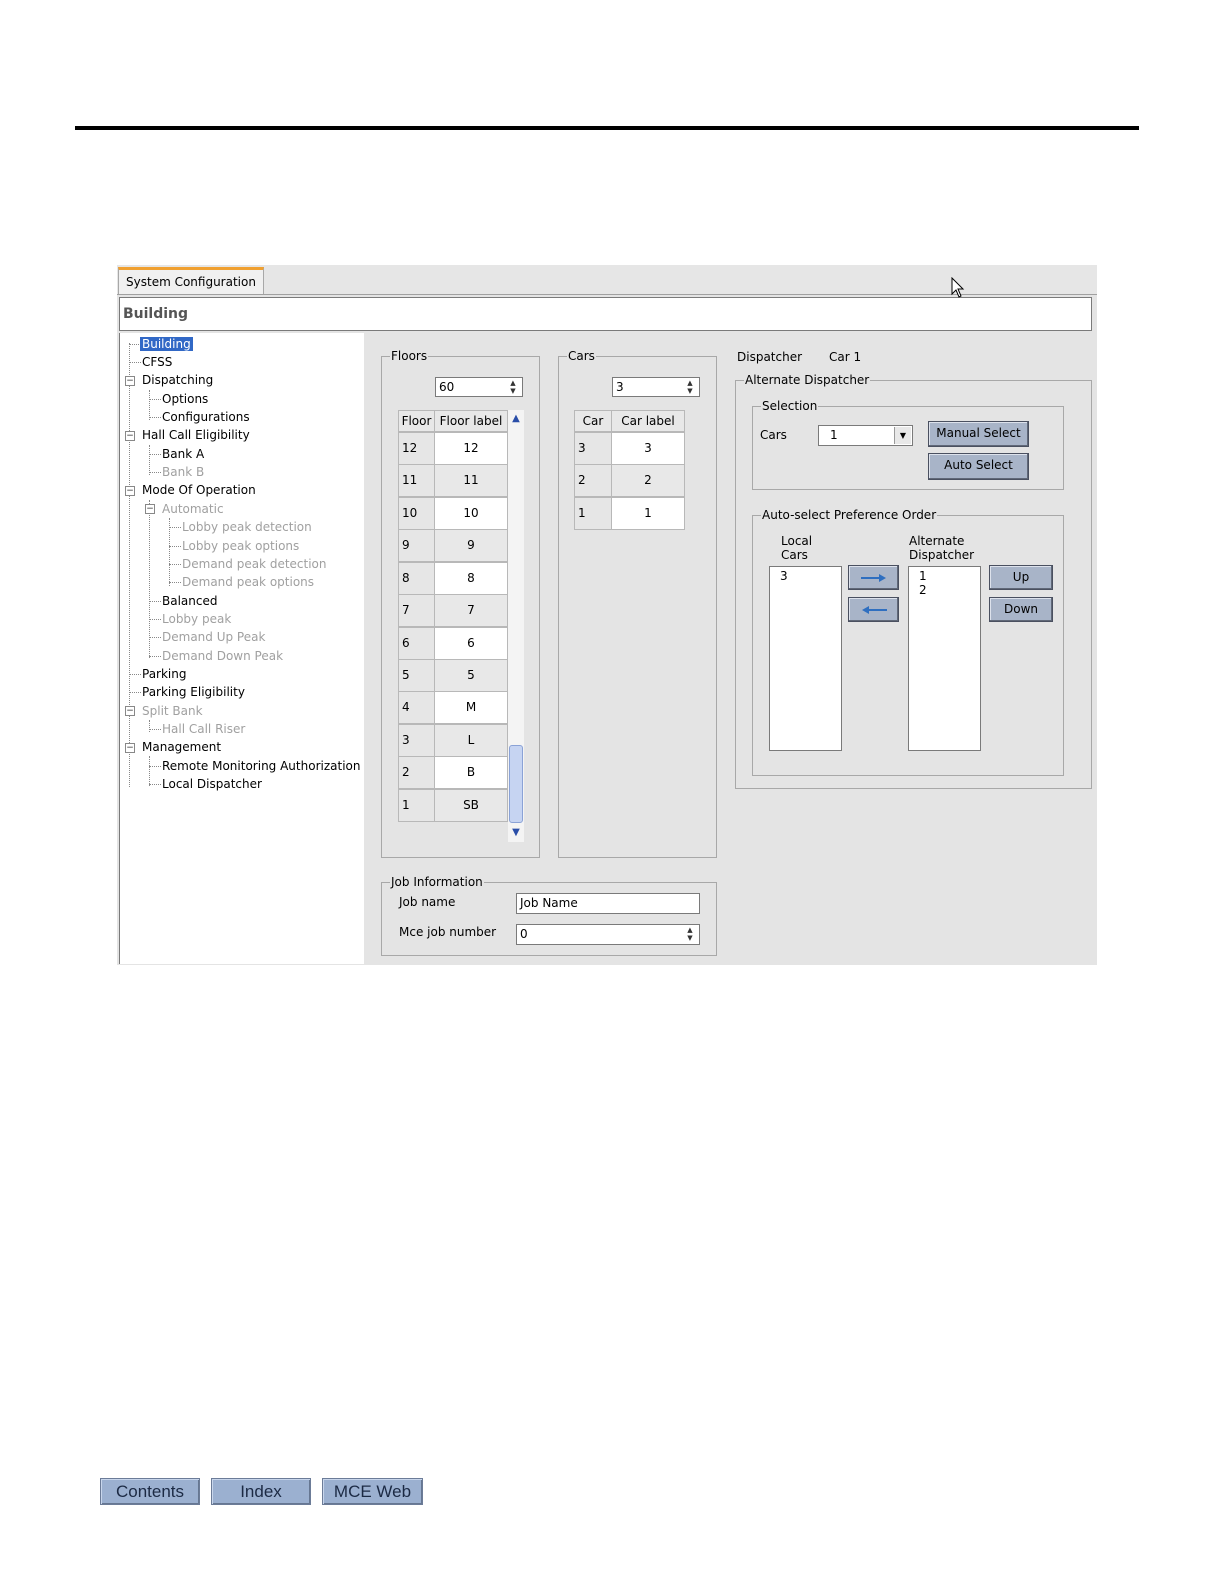 The width and height of the screenshot is (1224, 1584). Describe the element at coordinates (213, 637) in the screenshot. I see `tree-item-demand-up-peak: Demand Up Peak` at that location.